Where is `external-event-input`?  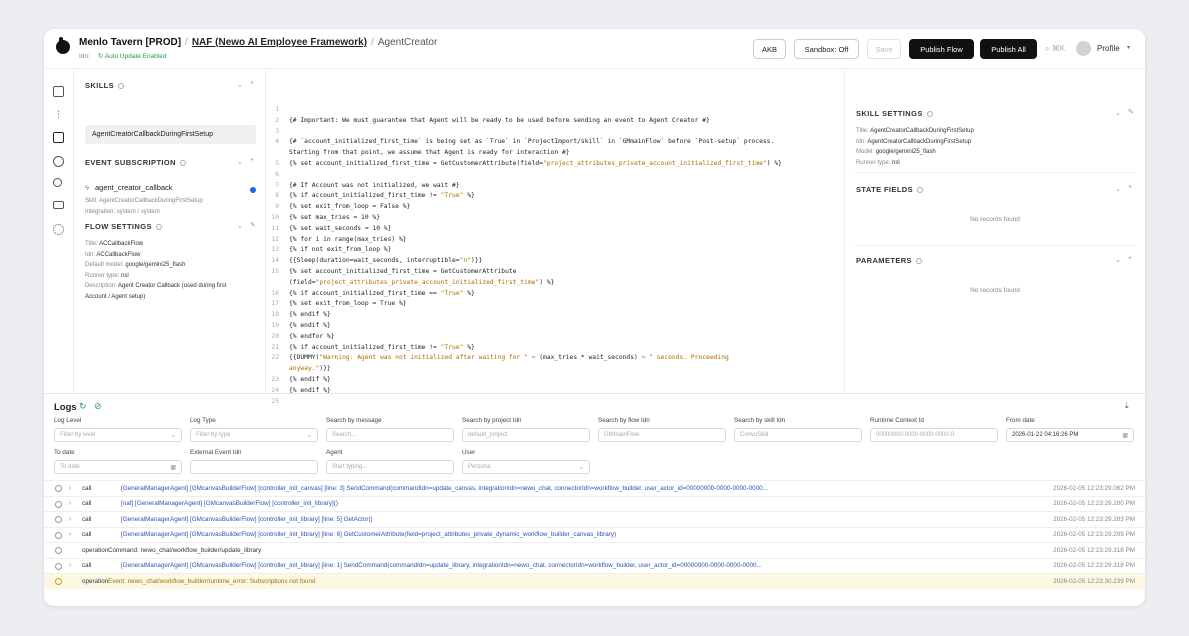
external-event-input is located at coordinates (254, 467).